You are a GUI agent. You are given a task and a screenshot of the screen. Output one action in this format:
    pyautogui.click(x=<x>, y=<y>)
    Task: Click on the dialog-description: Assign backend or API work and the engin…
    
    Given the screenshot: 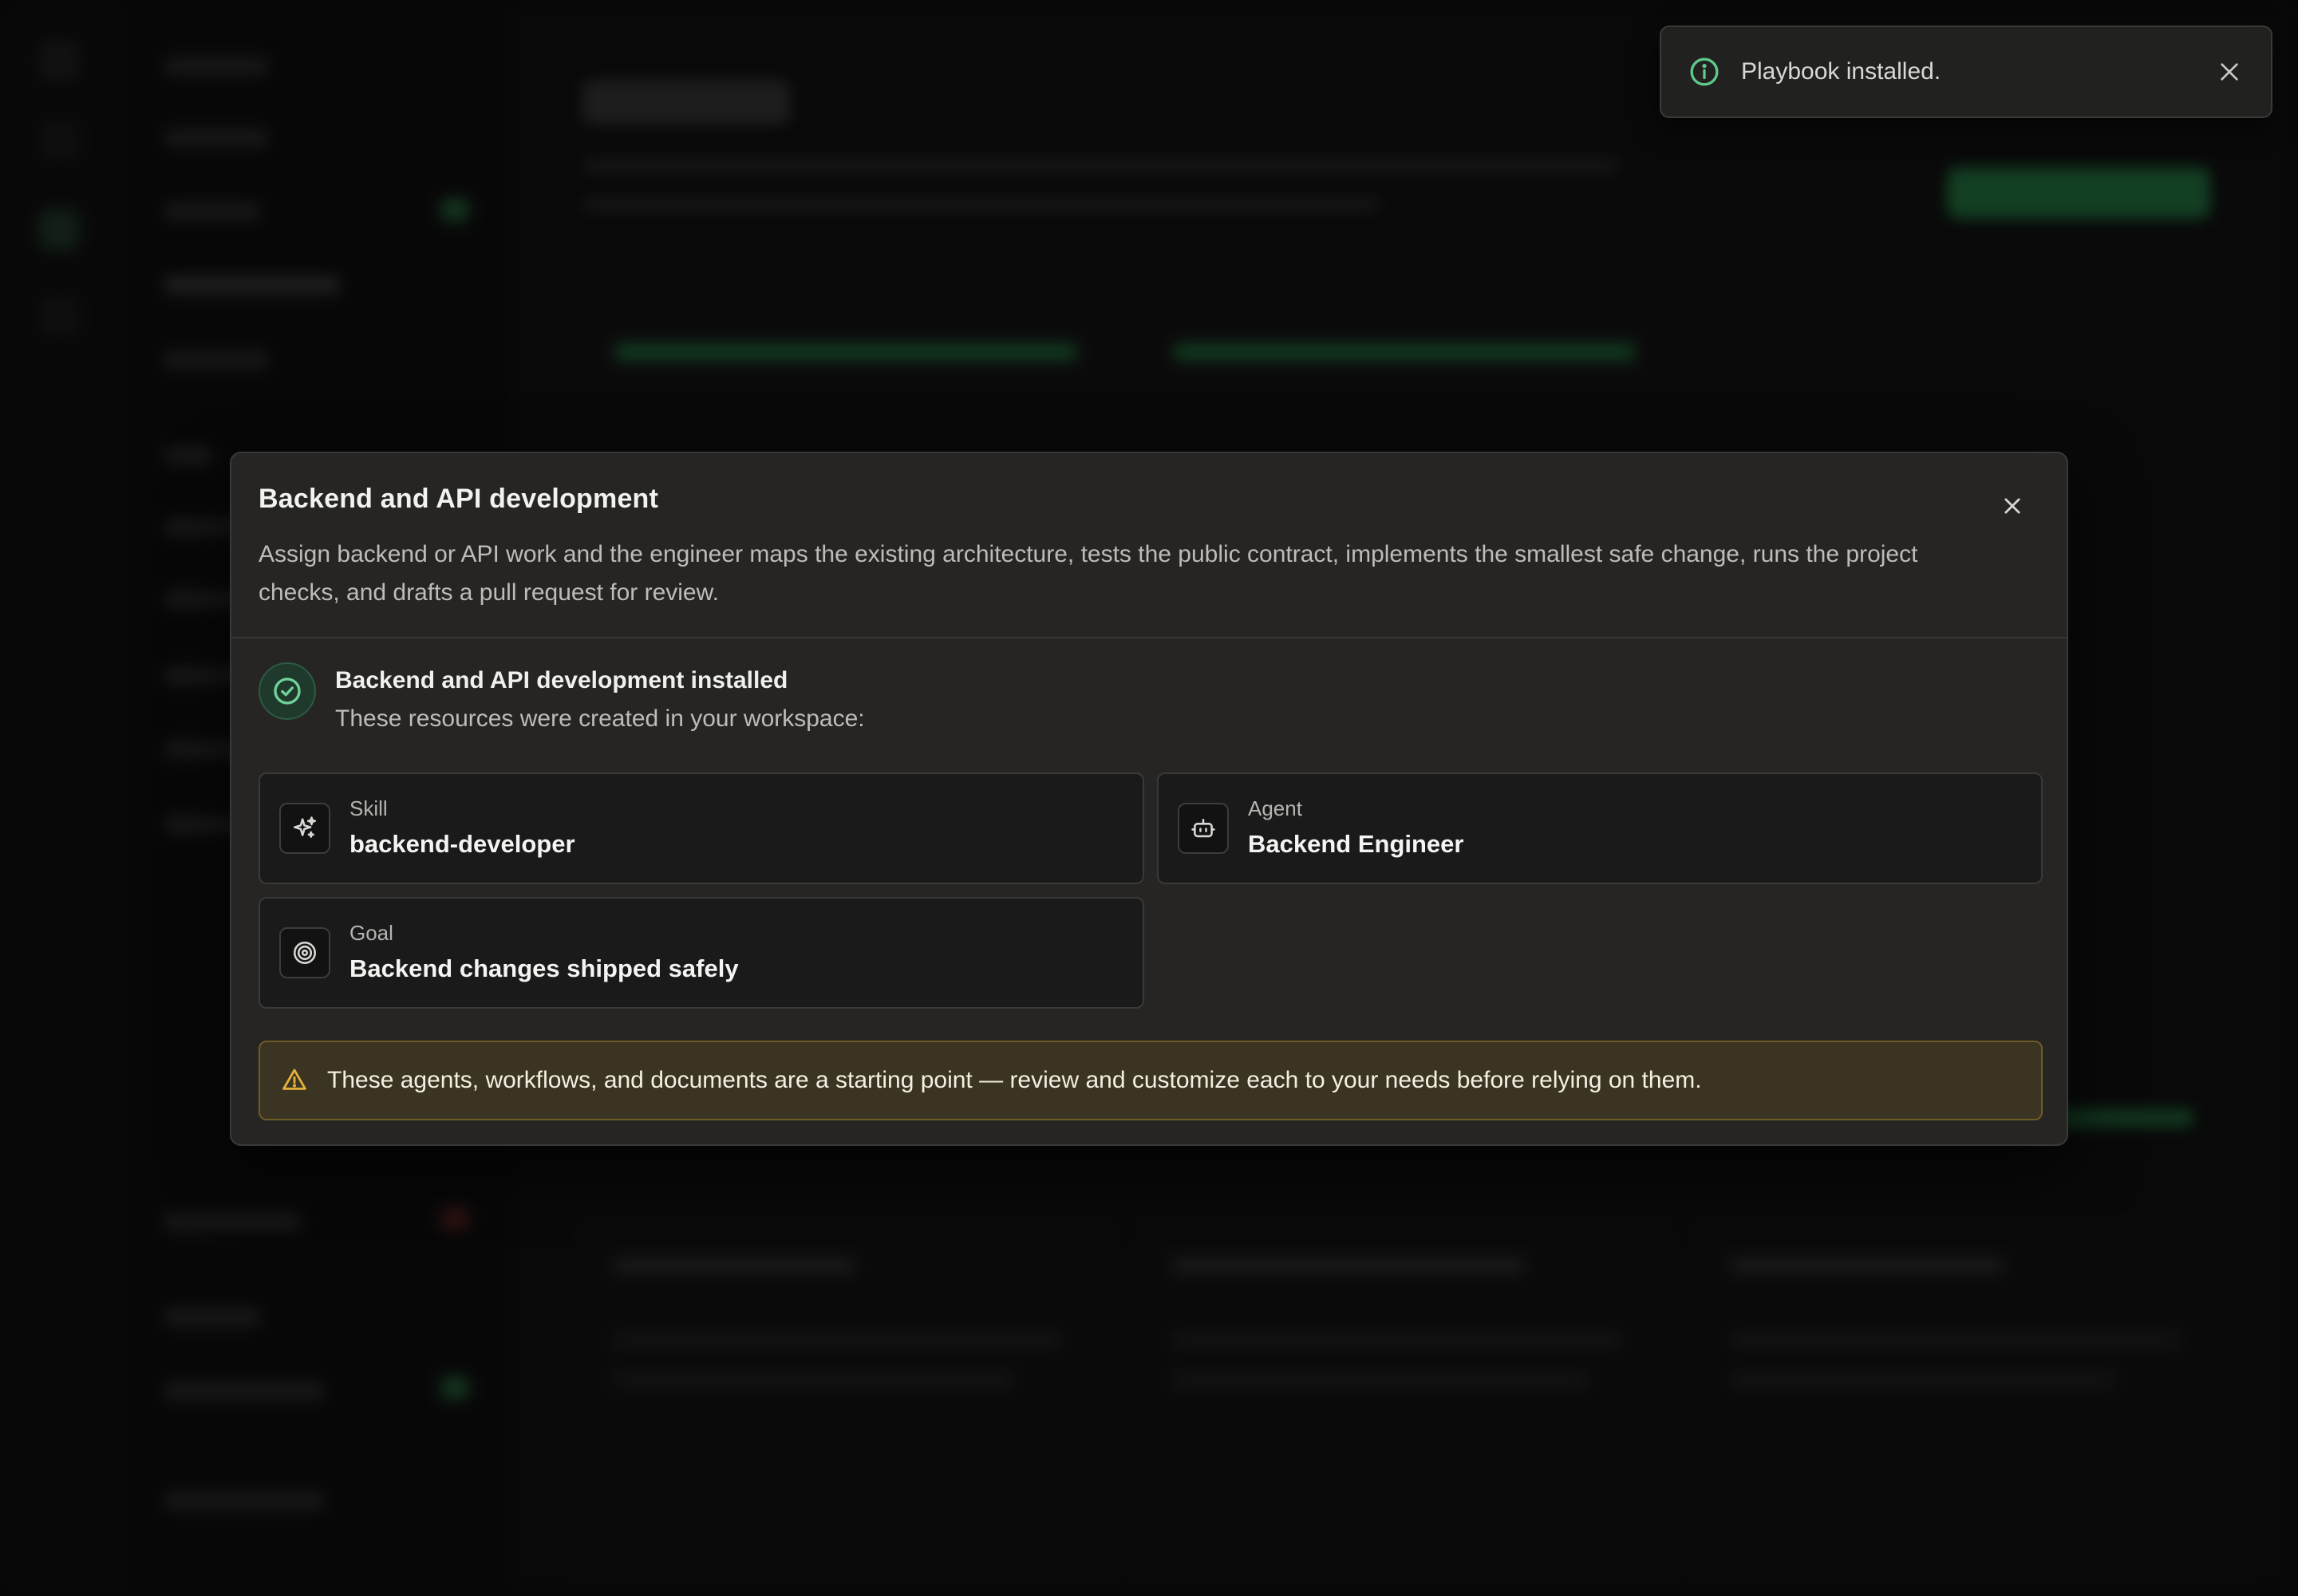 What is the action you would take?
    pyautogui.click(x=1089, y=573)
    